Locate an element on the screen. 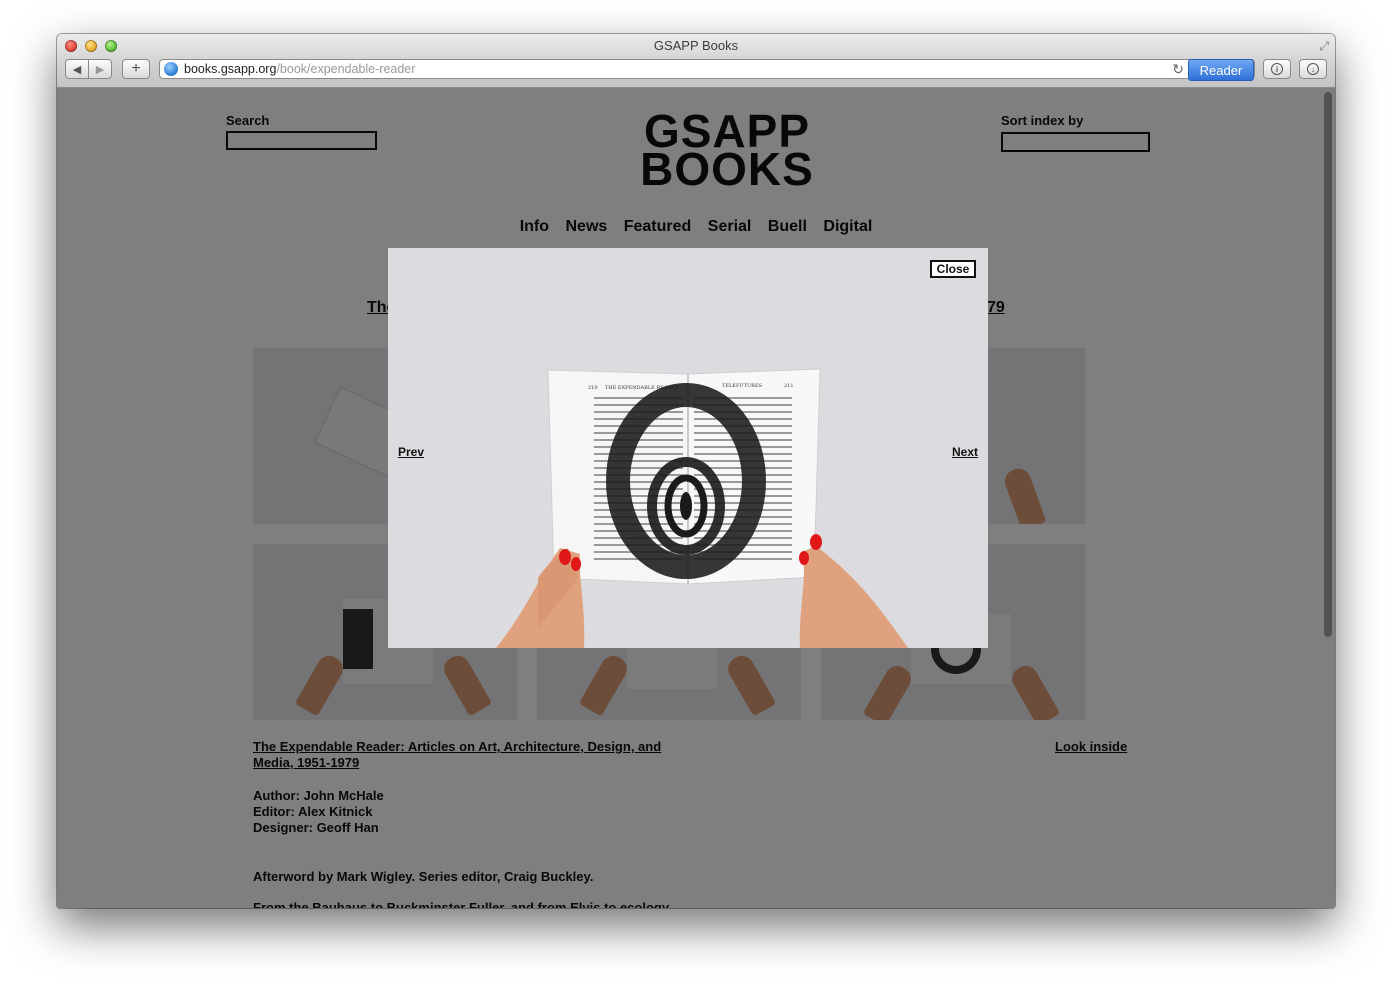 The height and width of the screenshot is (988, 1392). right-running-head: TELEFUTURES is located at coordinates (742, 386).